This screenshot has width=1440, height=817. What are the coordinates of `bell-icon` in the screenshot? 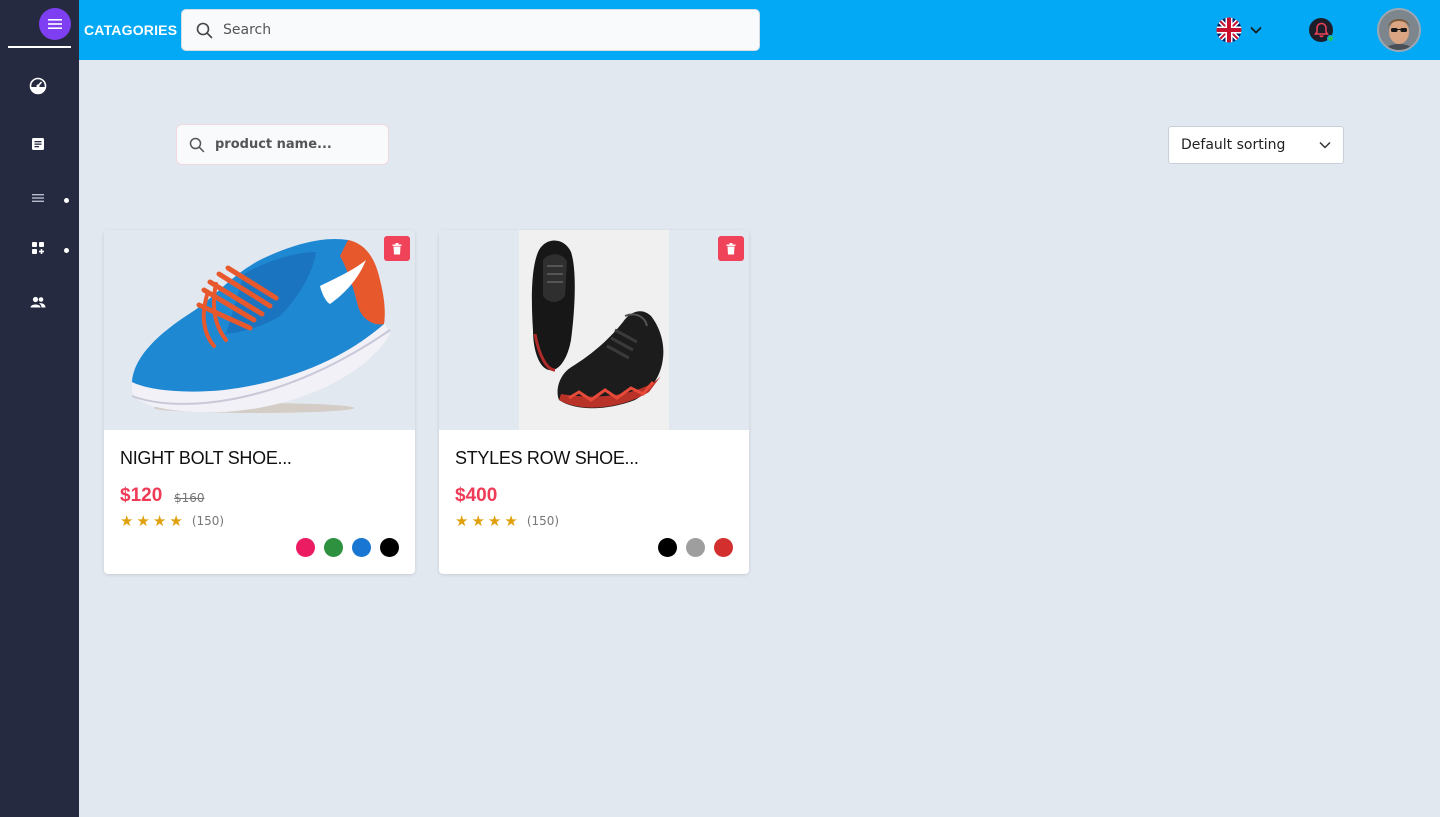 It's located at (1321, 30).